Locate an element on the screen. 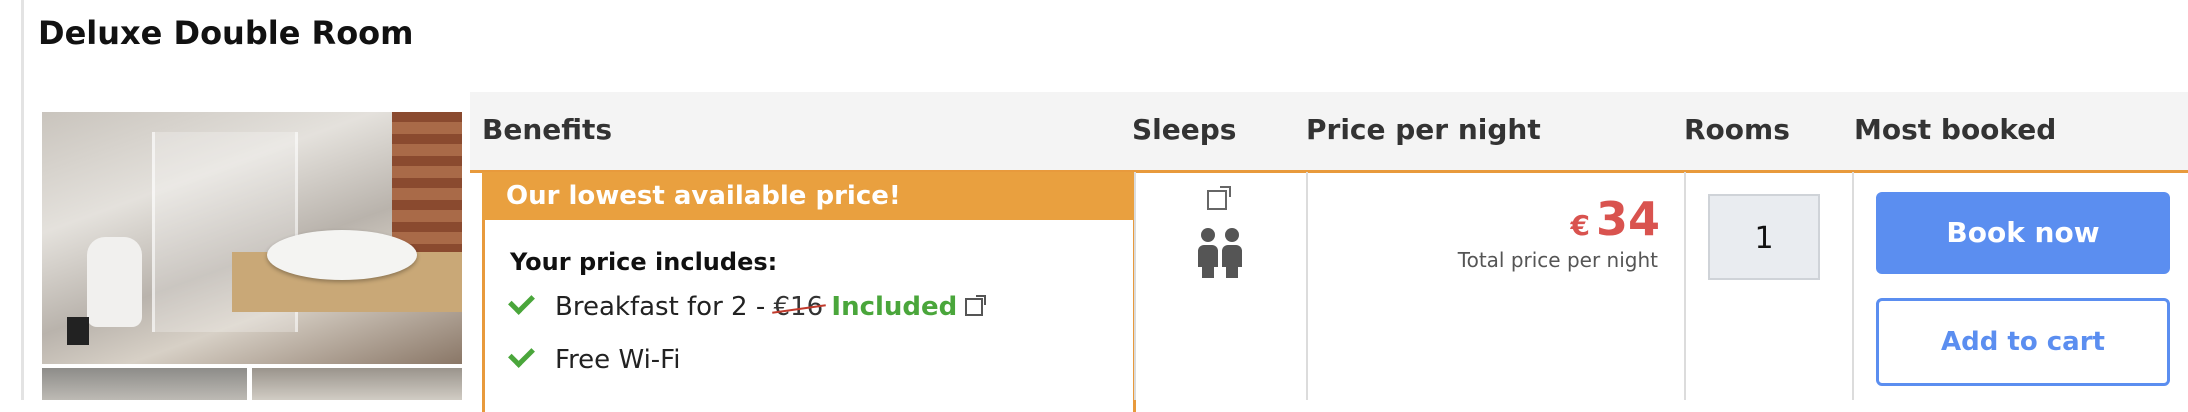 The width and height of the screenshot is (2188, 412). price-currency: € is located at coordinates (1580, 225).